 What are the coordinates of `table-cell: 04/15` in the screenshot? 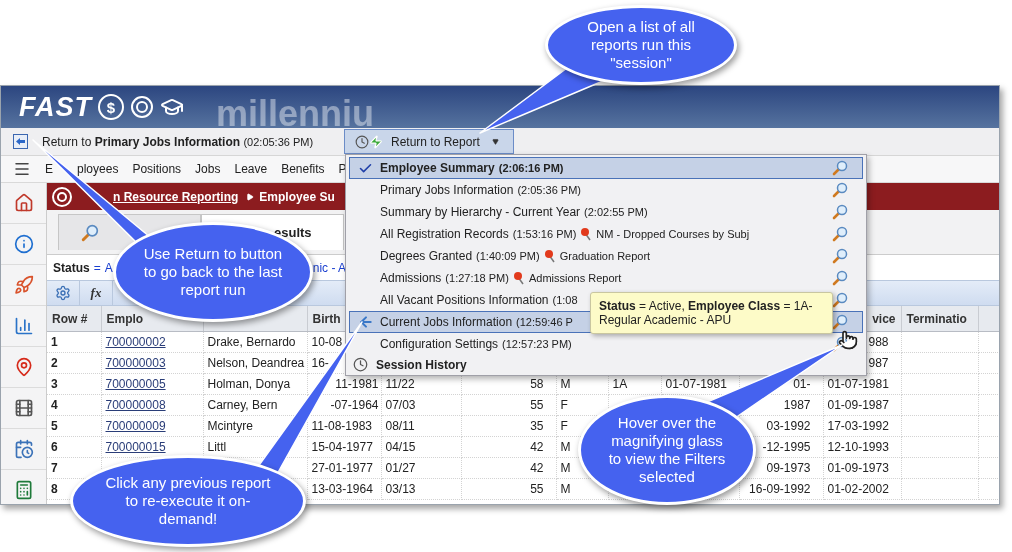 It's located at (421, 447).